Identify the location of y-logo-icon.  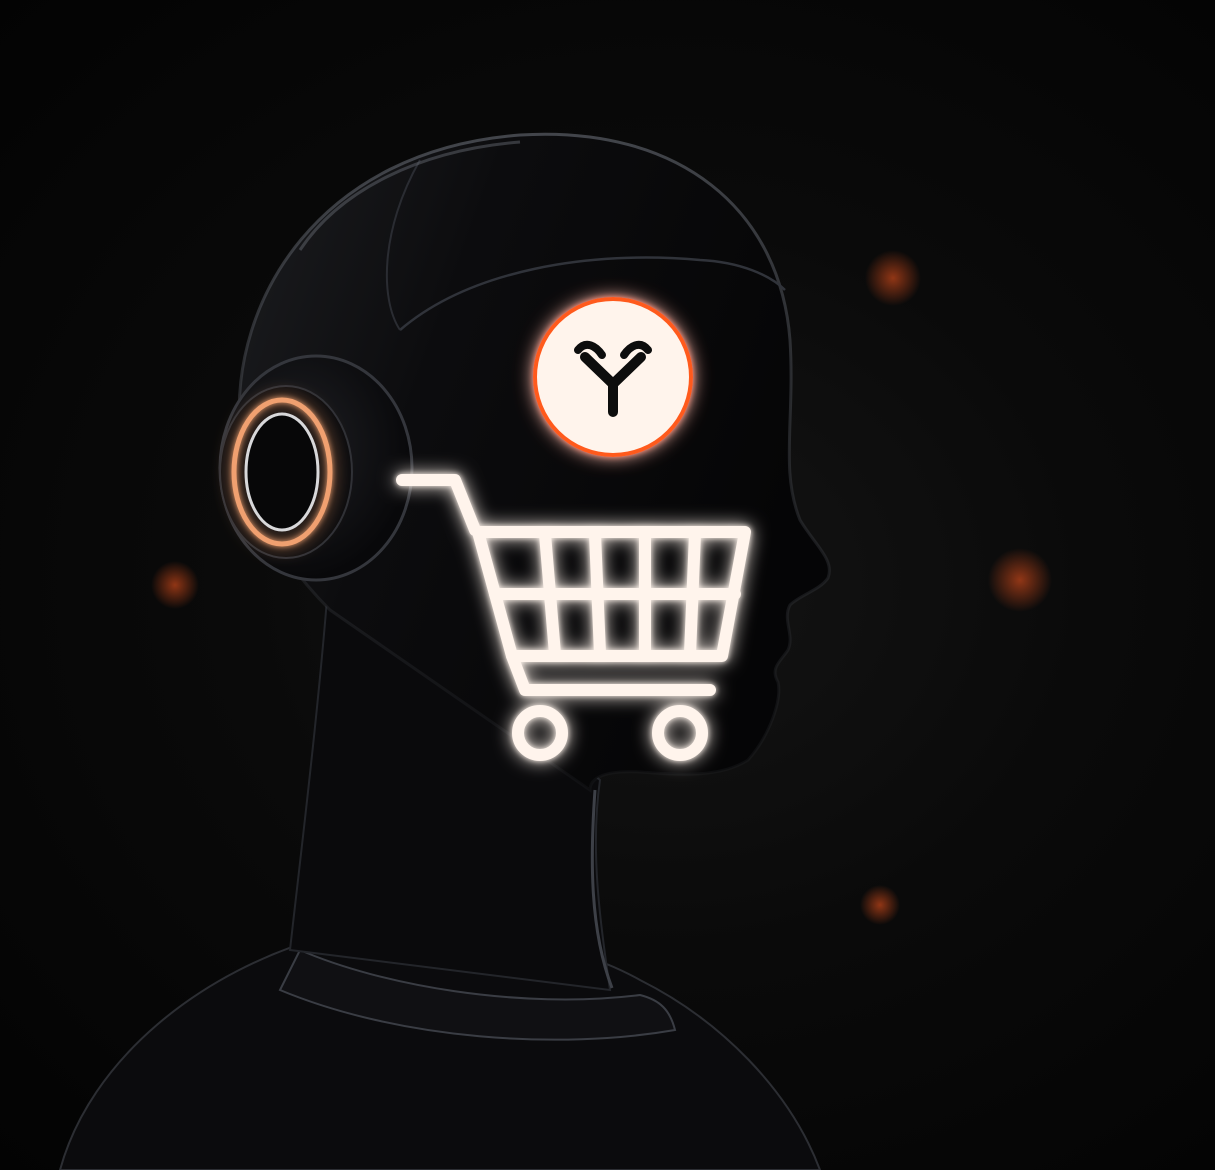
(613, 377).